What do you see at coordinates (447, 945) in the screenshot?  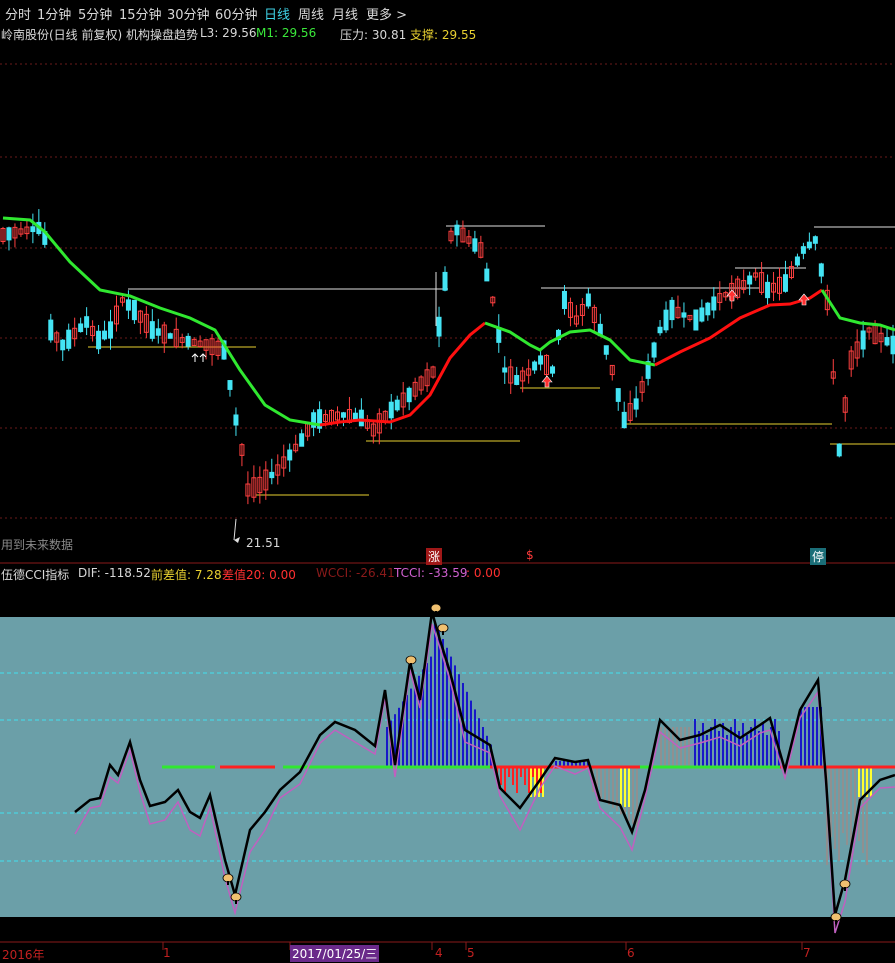 I see `date-axis` at bounding box center [447, 945].